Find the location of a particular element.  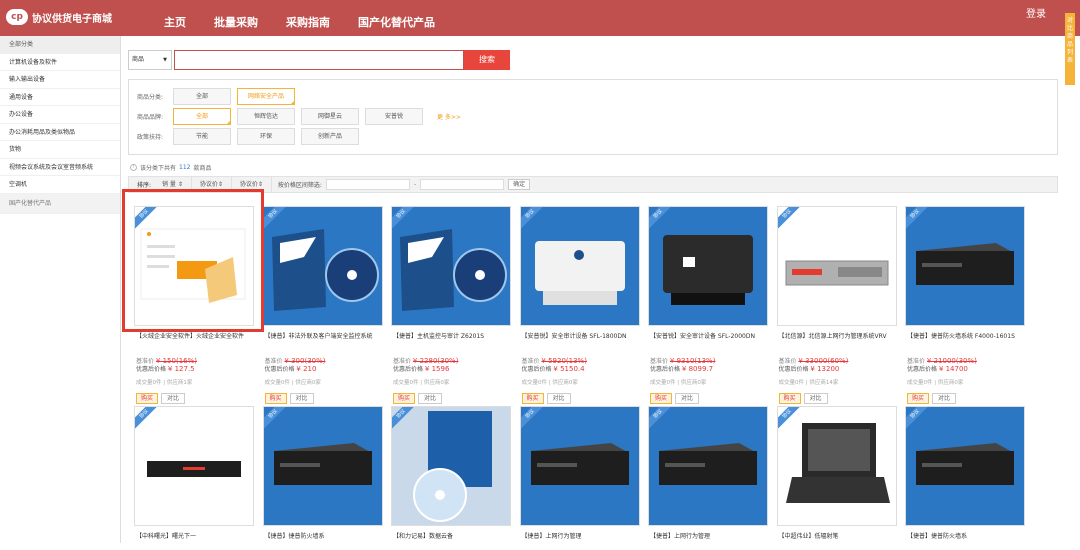

sidebar-item-ac: 空调机 is located at coordinates (60, 185).